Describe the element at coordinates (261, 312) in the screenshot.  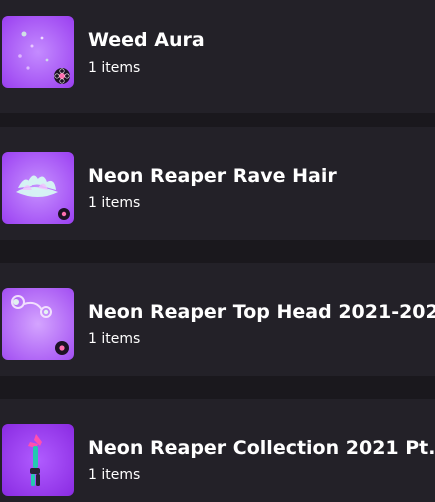
I see `item-title: Neon Reaper Top Head 2021-2022` at that location.